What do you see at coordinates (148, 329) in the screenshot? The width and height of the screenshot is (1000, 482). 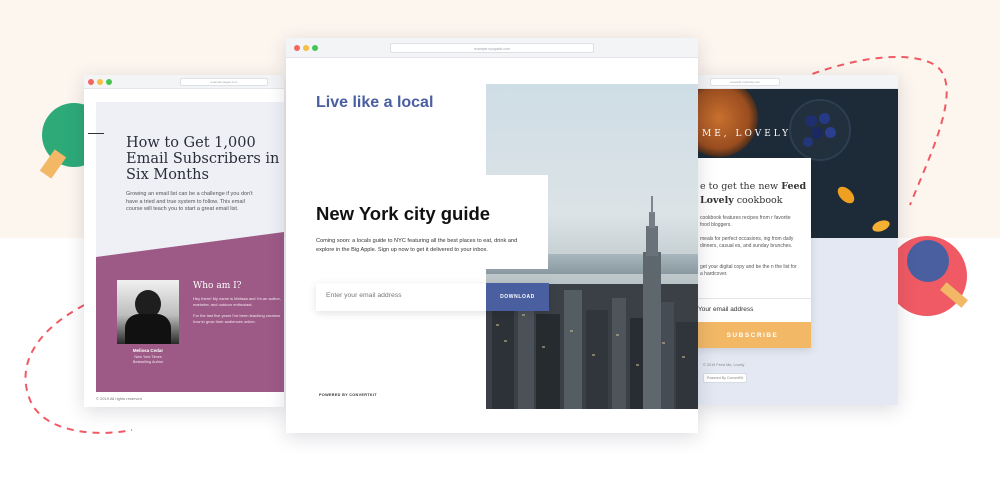 I see `author-silhouette-body` at bounding box center [148, 329].